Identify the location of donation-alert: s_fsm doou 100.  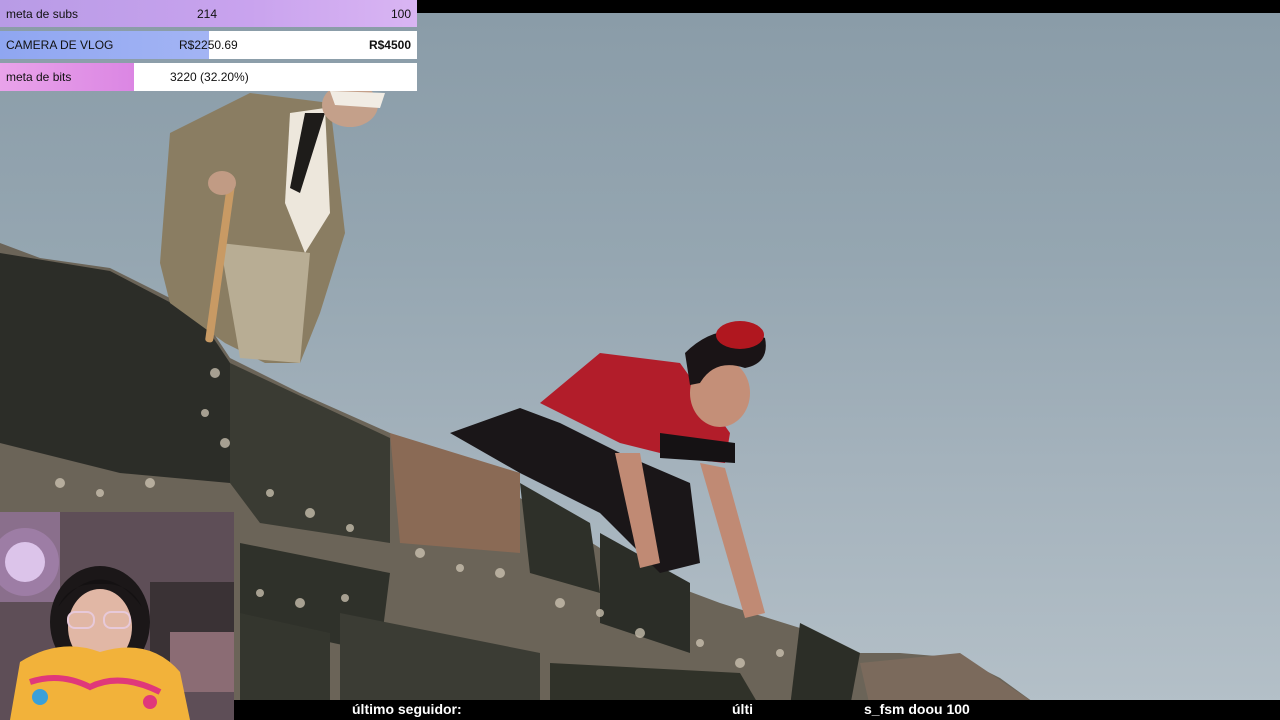
(917, 709).